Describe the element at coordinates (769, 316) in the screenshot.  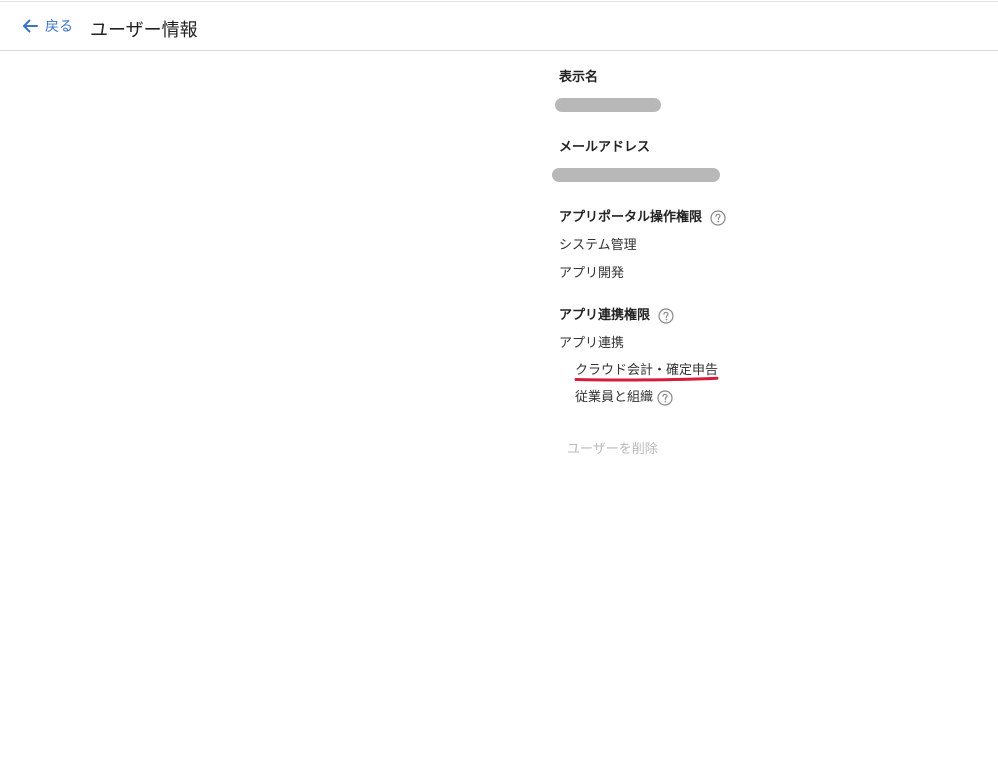
I see `app-integration-permission-label: アプリ連携権限` at that location.